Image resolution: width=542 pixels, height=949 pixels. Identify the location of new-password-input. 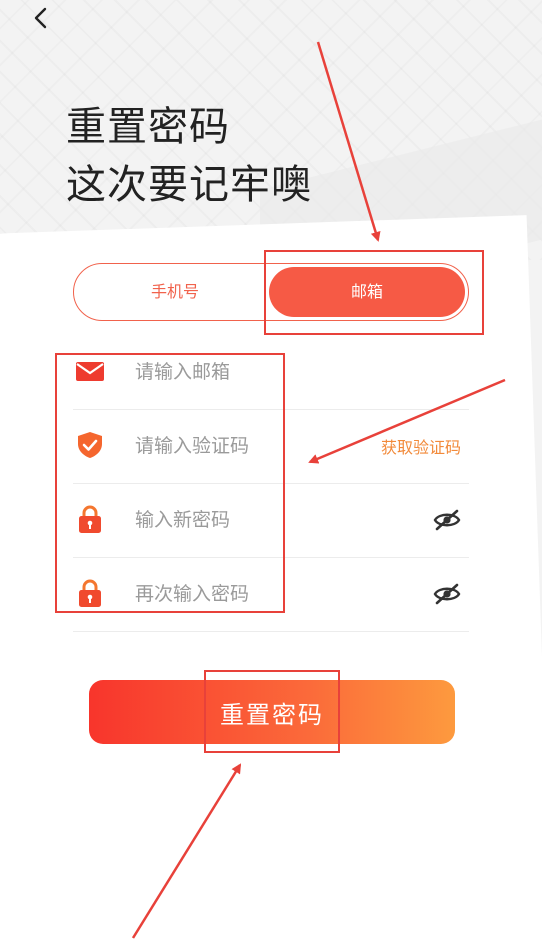
(245, 520).